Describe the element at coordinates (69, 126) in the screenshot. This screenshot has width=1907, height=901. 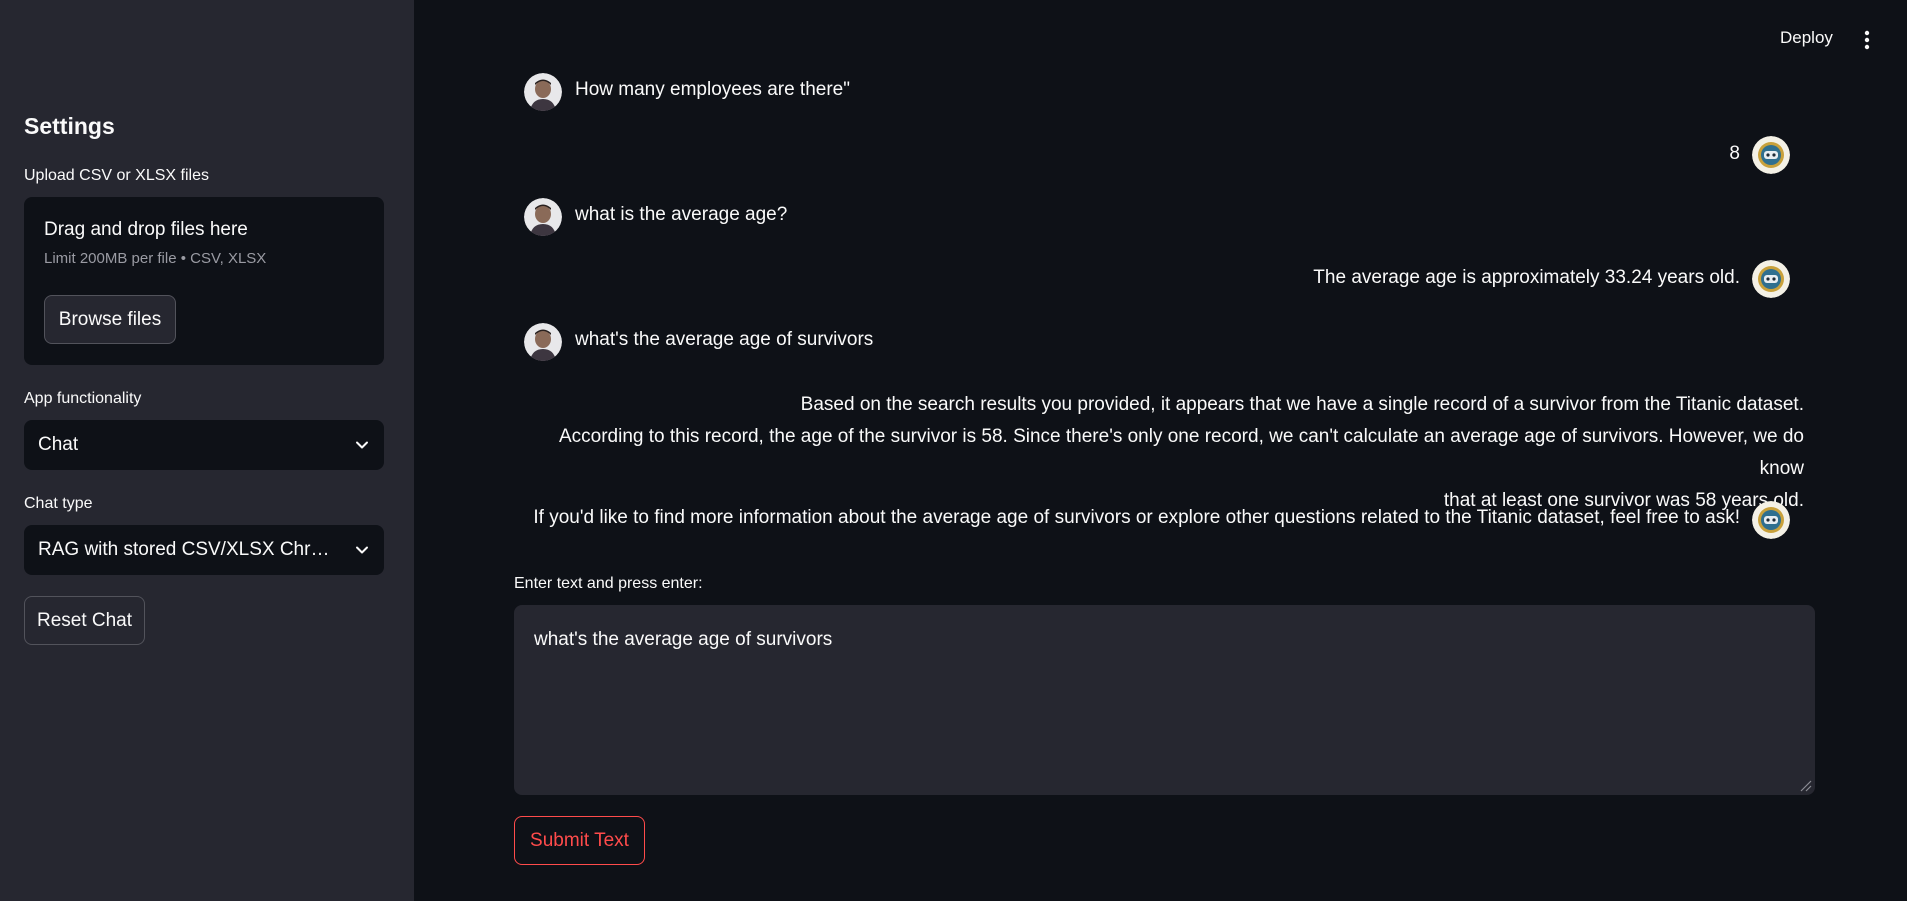
I see `sidebar-title: Settings` at that location.